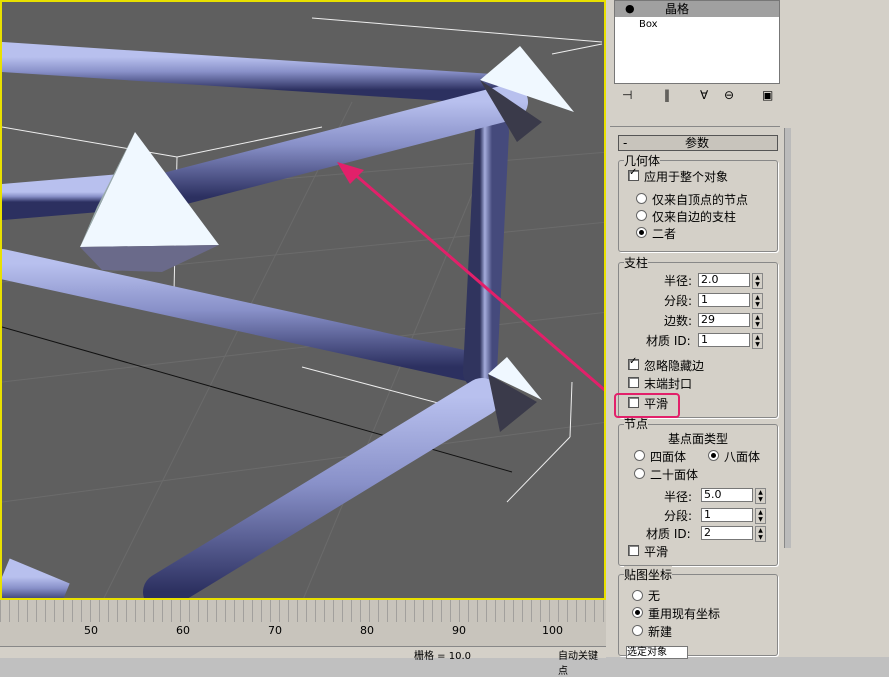  I want to click on strut-sides-value: 29, so click(724, 320).